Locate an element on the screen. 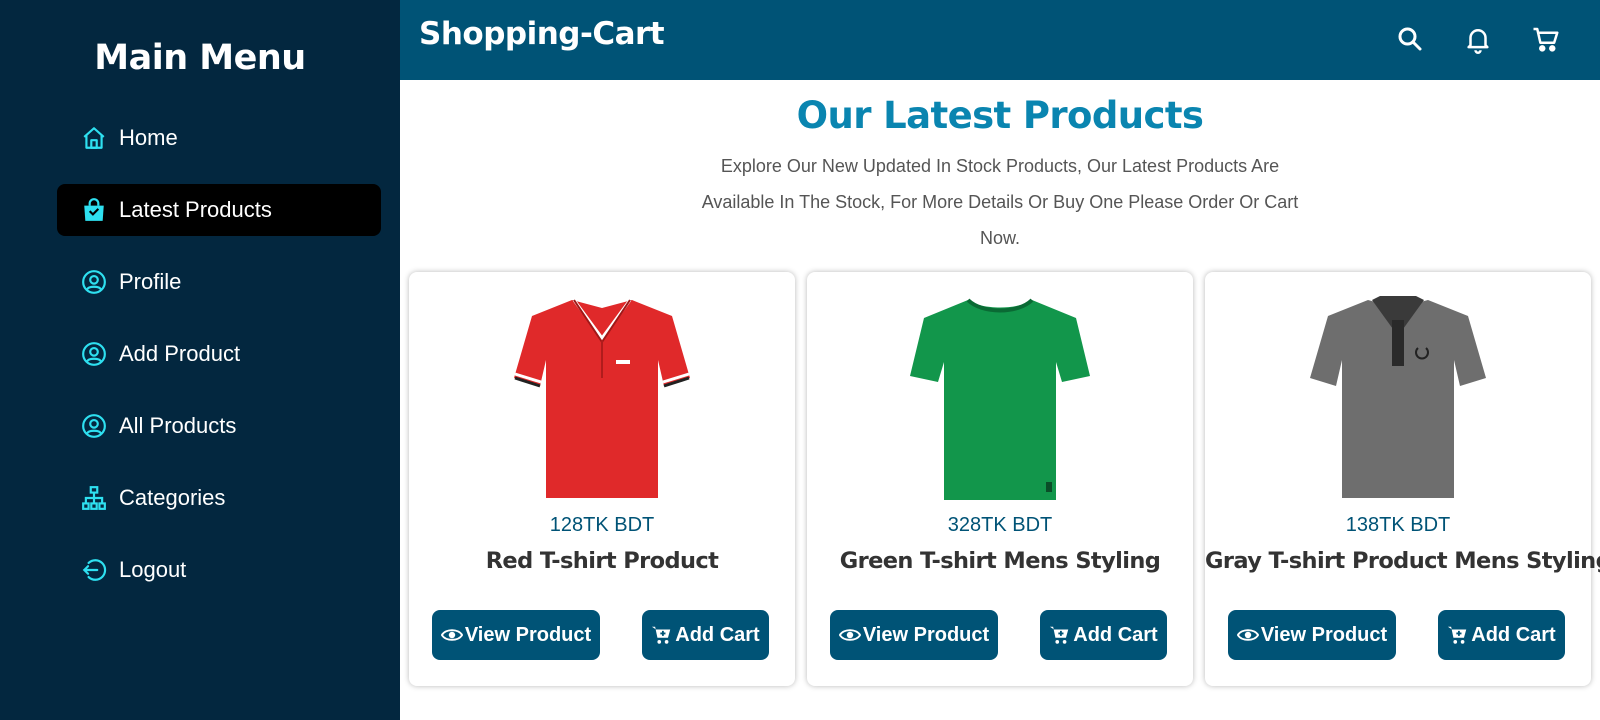 This screenshot has width=1600, height=720. cart-icon is located at coordinates (1546, 39).